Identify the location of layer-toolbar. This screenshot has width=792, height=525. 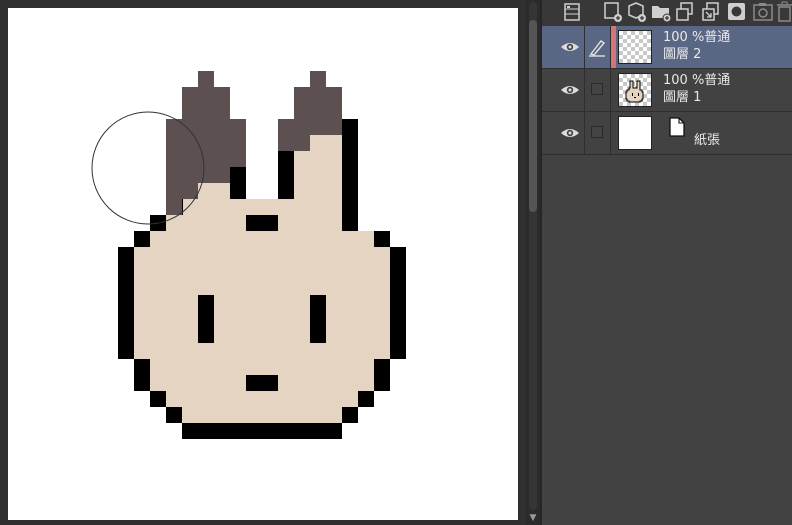
(667, 13).